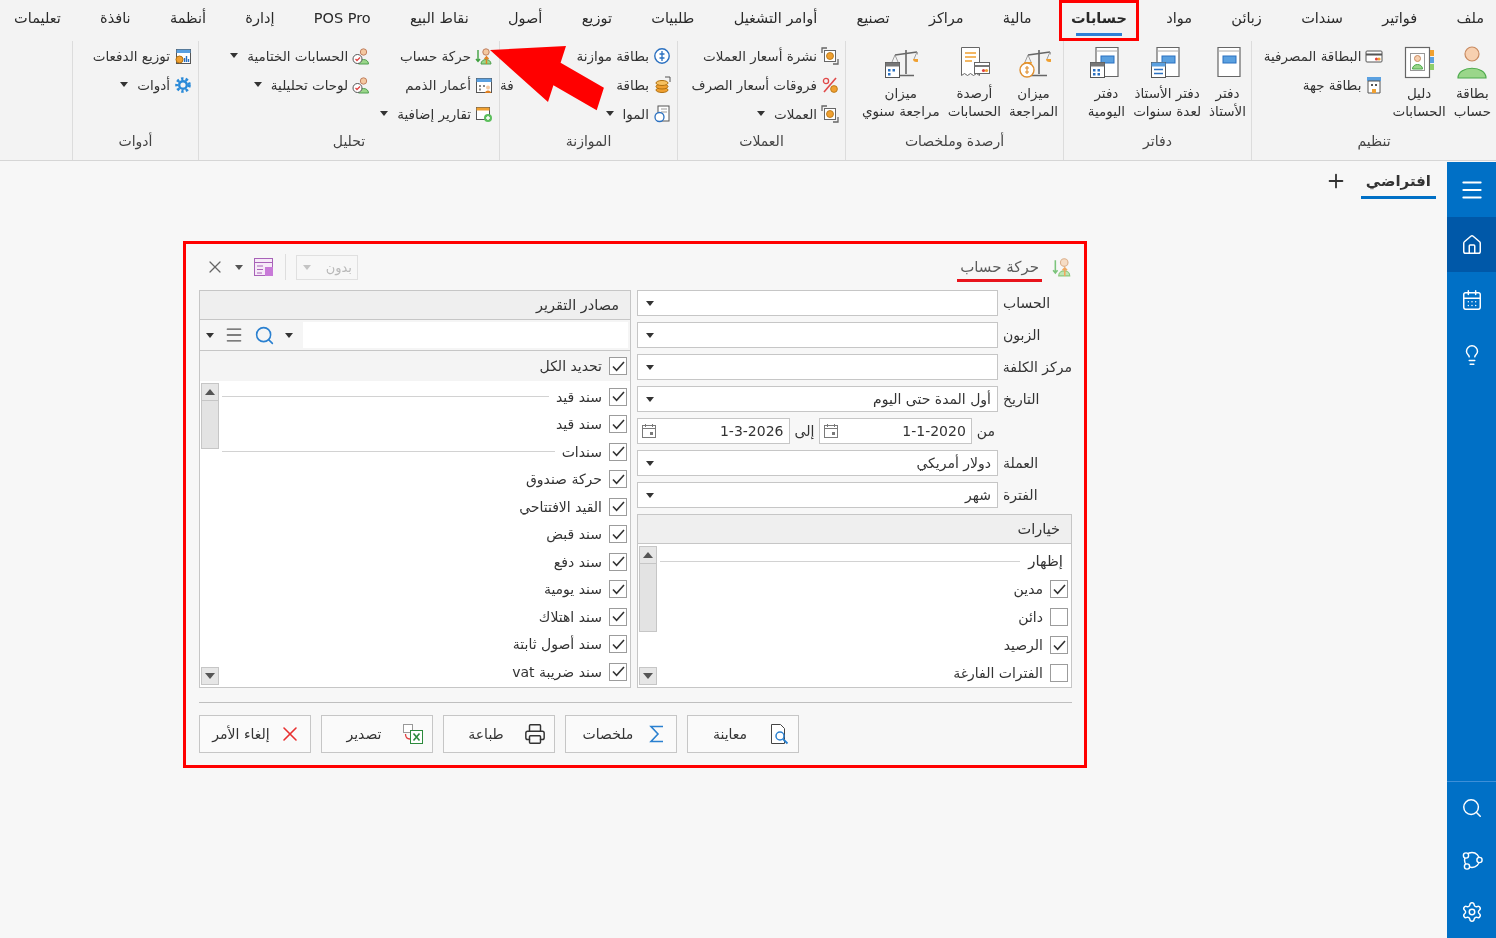 This screenshot has height=938, width=1496. I want to click on dropdown-field: أول المدة حتى اليوم, so click(817, 399).